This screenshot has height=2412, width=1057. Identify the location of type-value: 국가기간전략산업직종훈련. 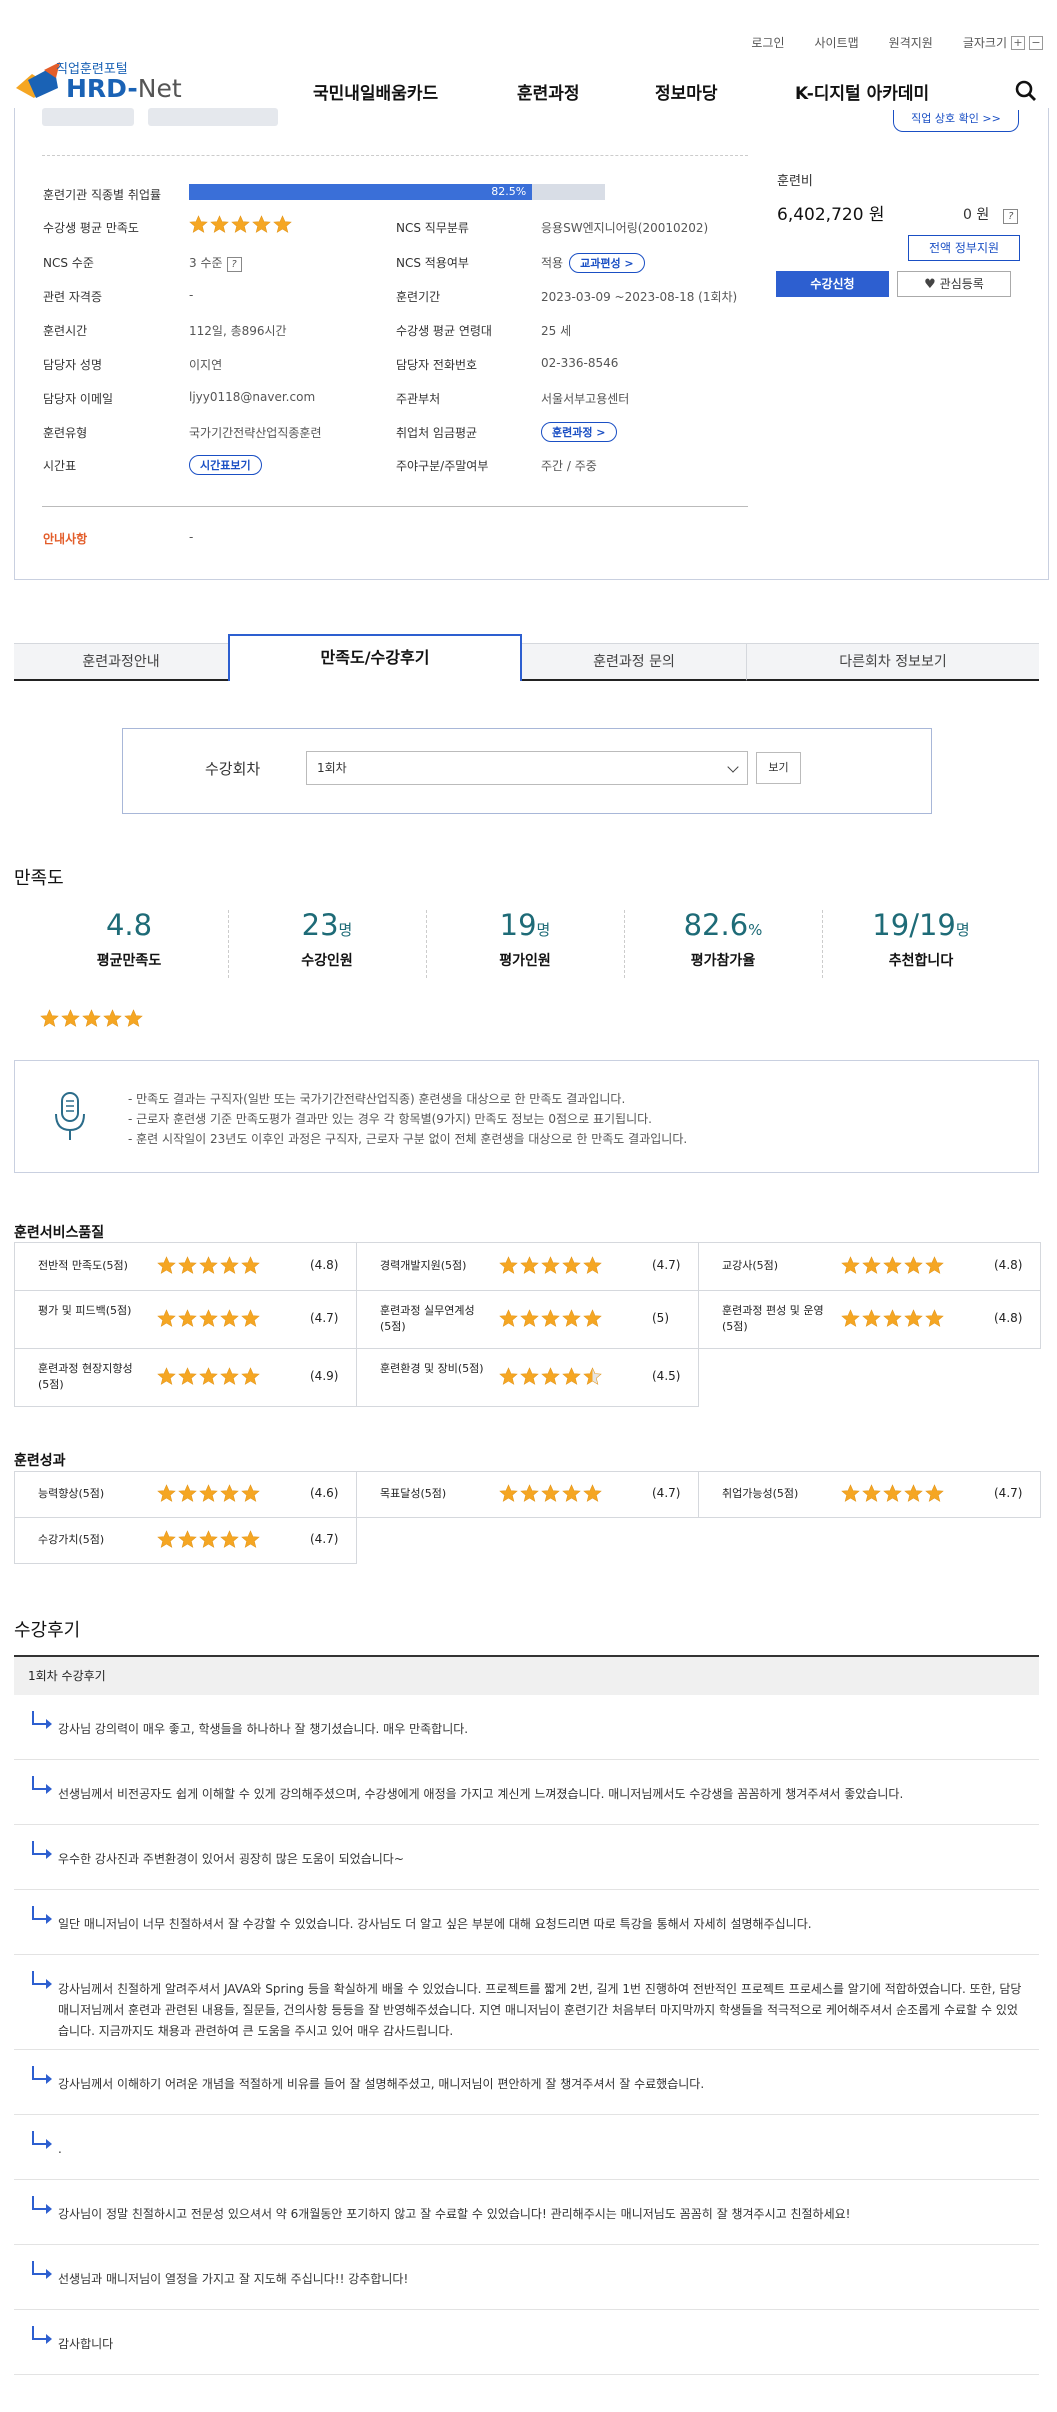
(255, 433).